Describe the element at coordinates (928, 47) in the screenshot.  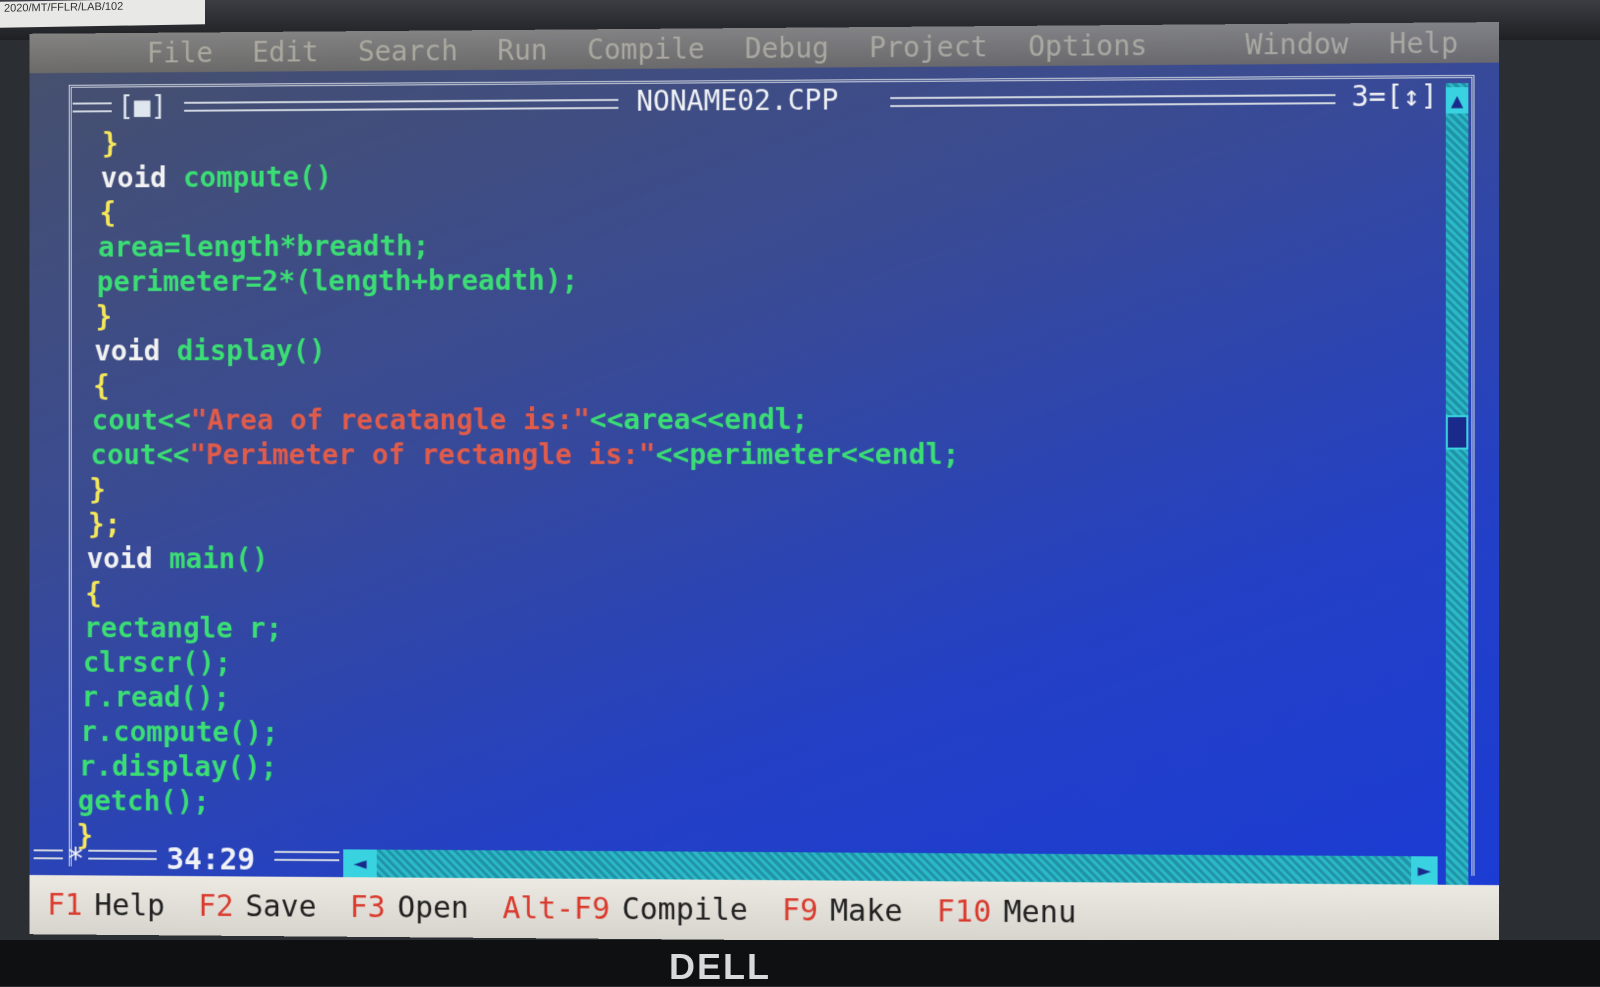
I see `menu-project: Project` at that location.